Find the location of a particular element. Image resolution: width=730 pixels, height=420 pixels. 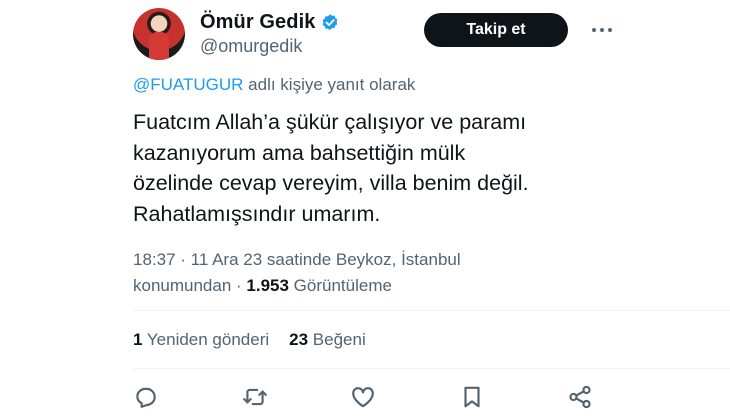

likes-stat: 23 Beğeni is located at coordinates (327, 340).